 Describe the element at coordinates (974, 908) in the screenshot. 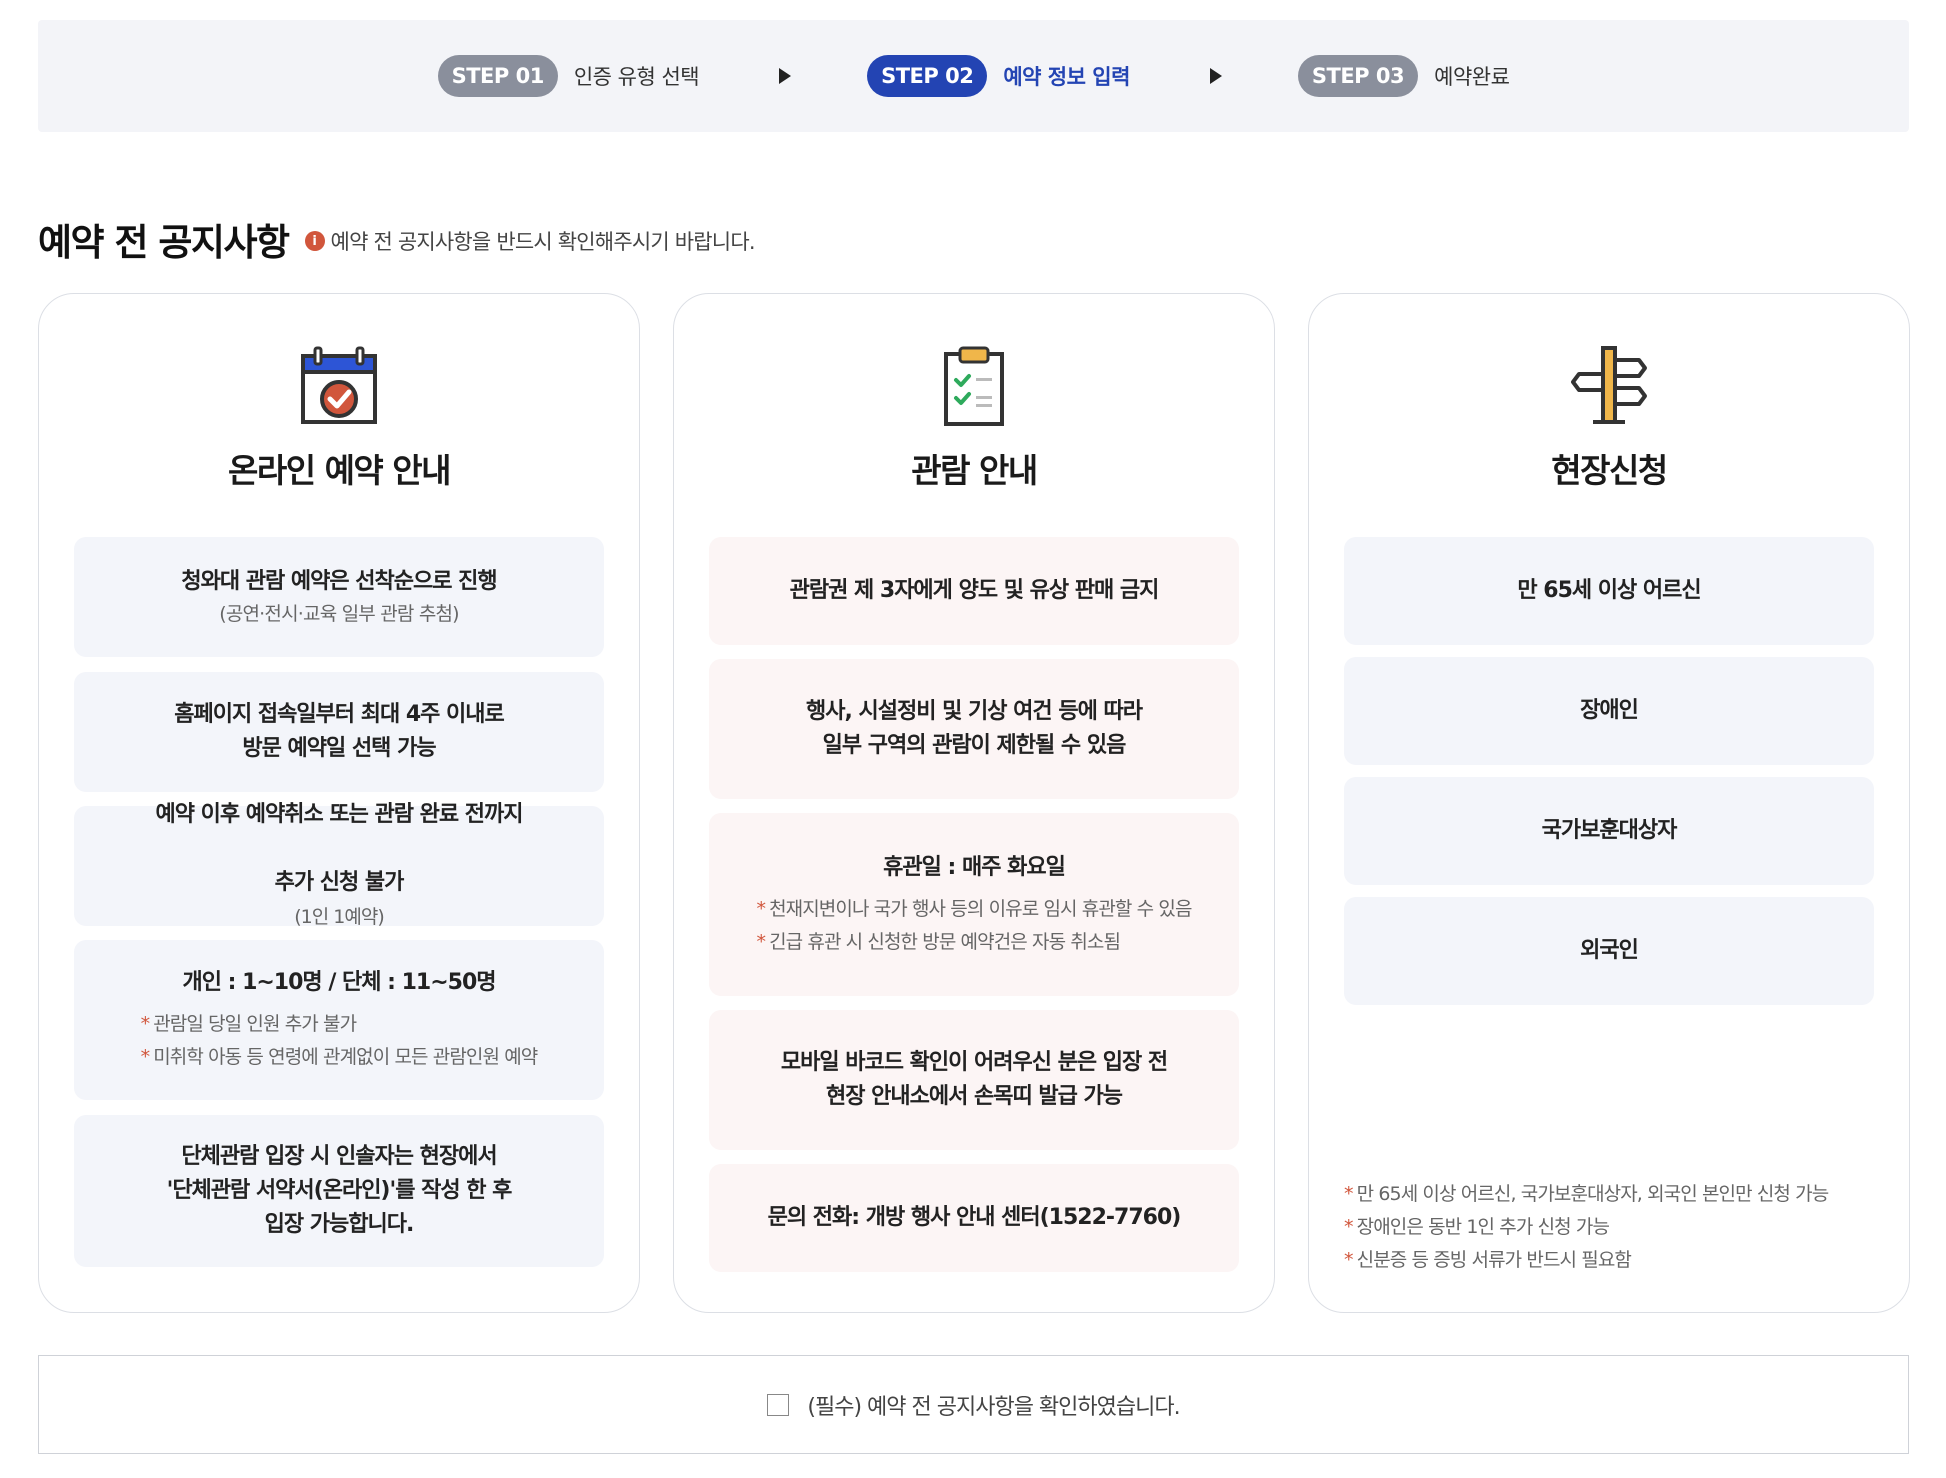

I see `note-item: * 천재지변이나 국가 행사 등의 이유로 임시 휴관할 수 있음` at that location.